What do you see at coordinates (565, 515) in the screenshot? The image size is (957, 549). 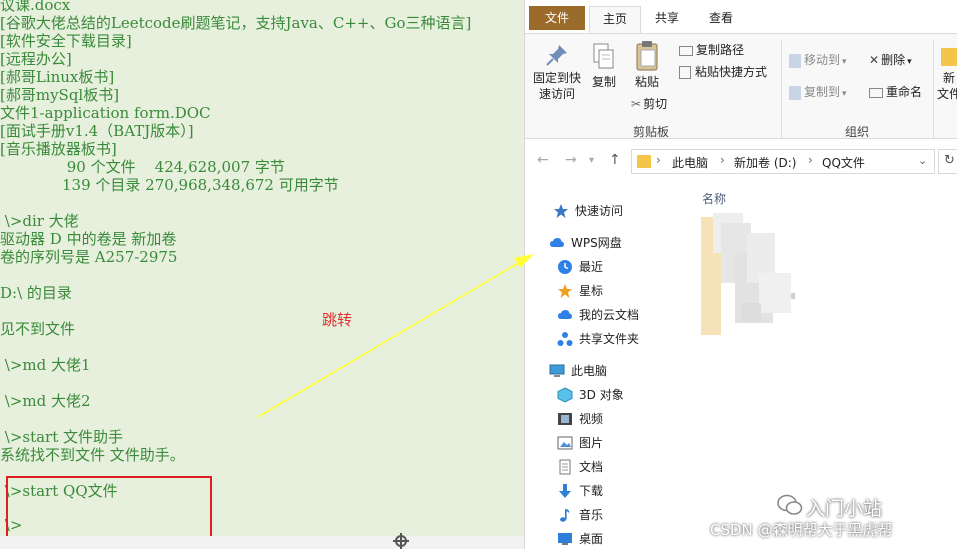 I see `music-icon` at bounding box center [565, 515].